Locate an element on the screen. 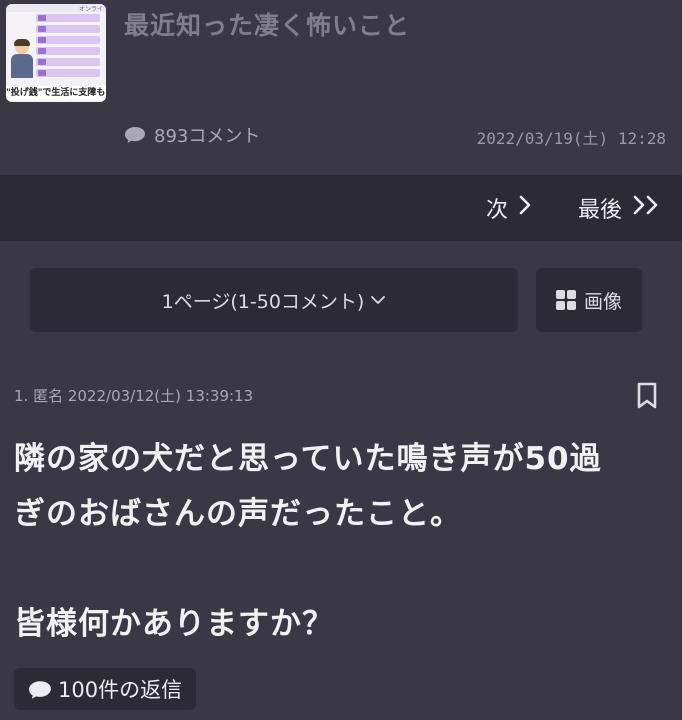  thumbnail-rows is located at coordinates (68, 47).